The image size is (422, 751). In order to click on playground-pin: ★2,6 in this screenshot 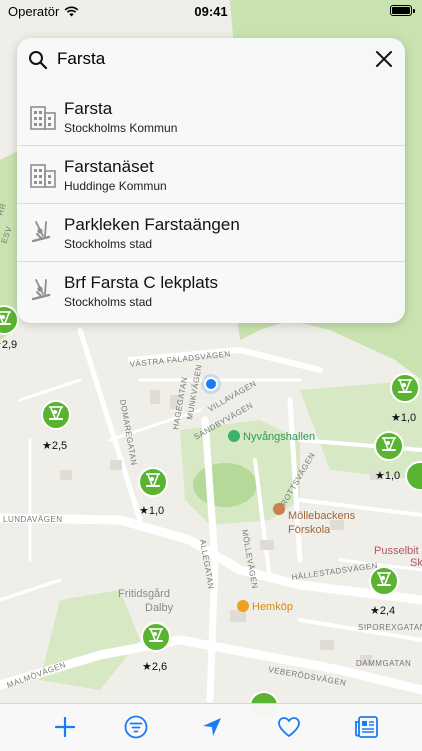, I will do `click(156, 647)`.